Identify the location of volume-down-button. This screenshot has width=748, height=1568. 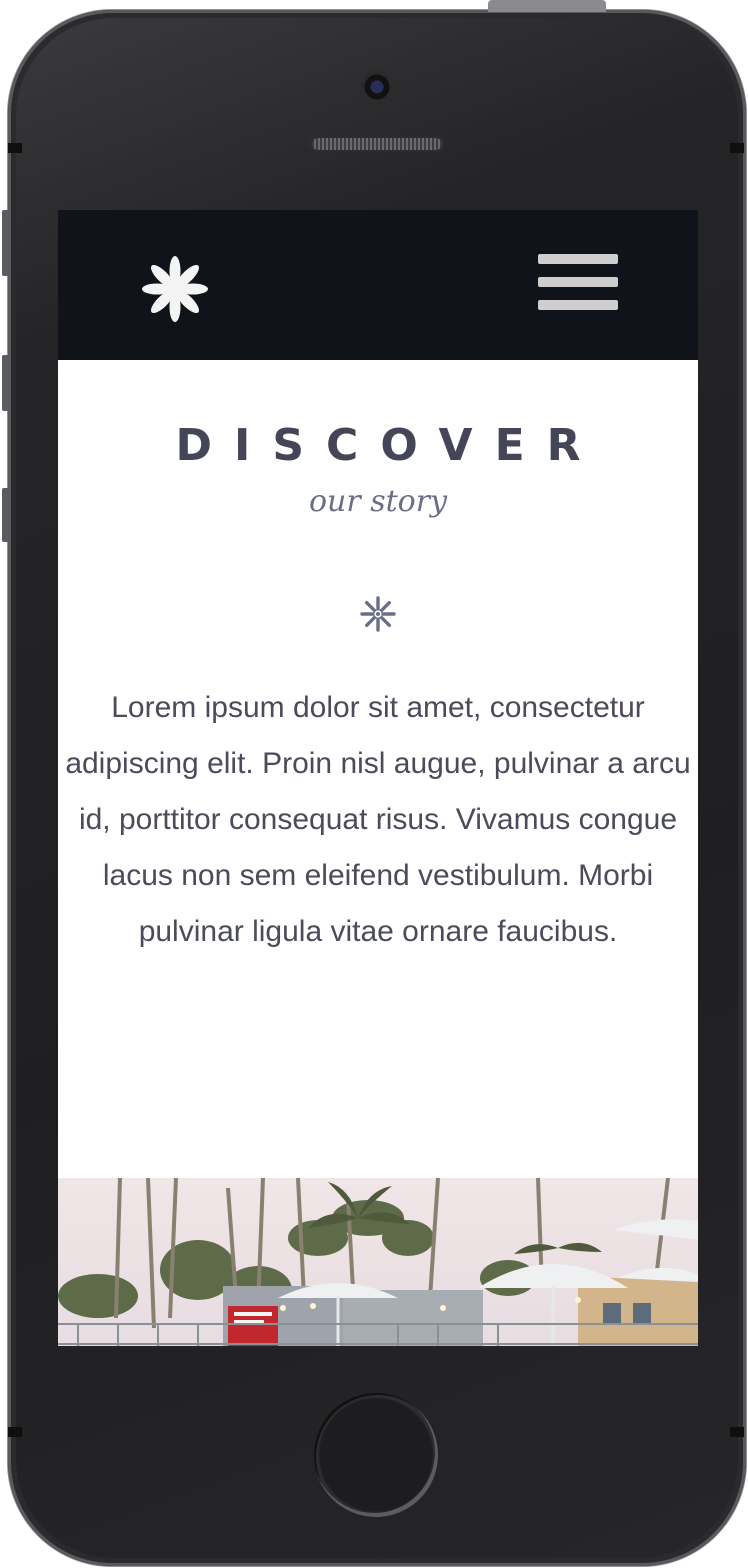
(6, 515).